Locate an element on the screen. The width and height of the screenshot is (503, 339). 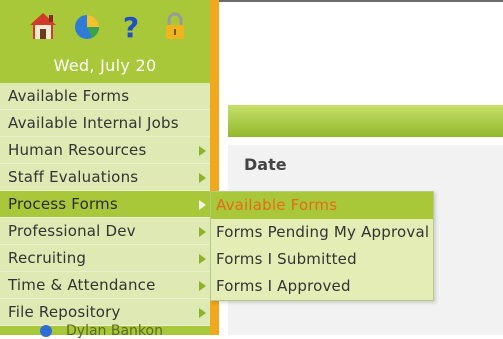
sidebar-item-label: Professional Dev is located at coordinates (72, 231).